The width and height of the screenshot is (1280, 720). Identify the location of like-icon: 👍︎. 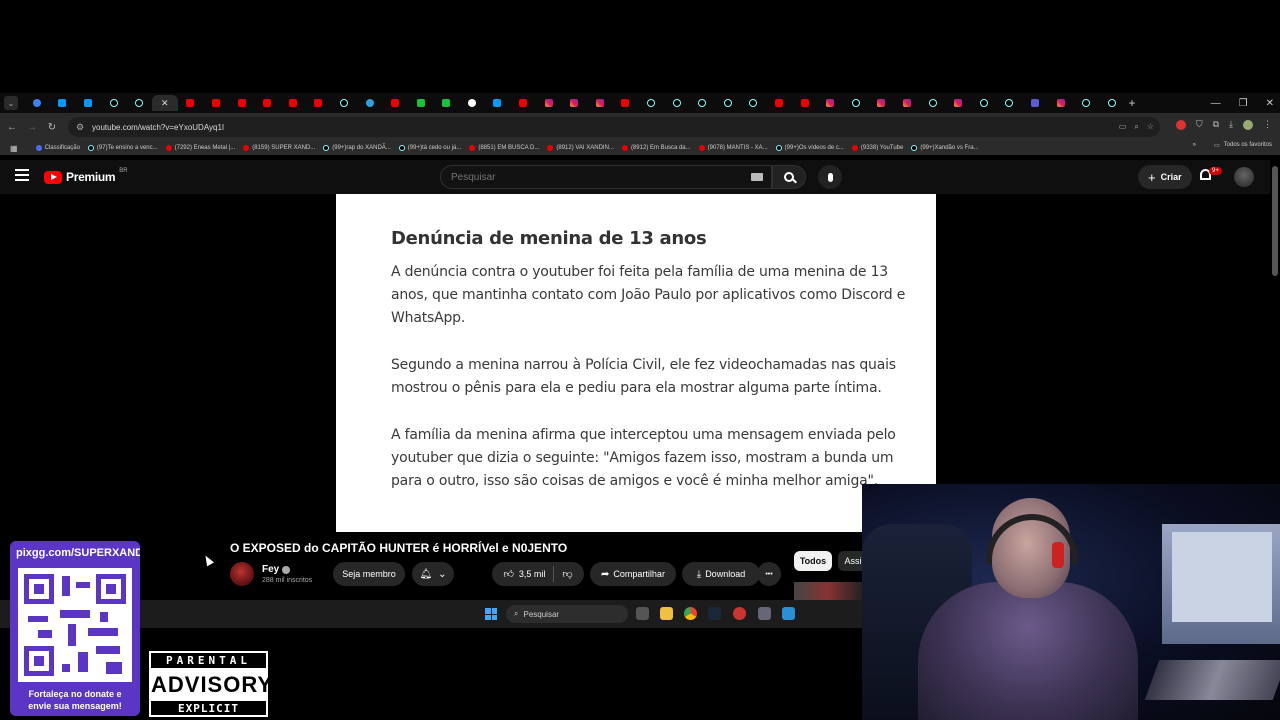
(508, 574).